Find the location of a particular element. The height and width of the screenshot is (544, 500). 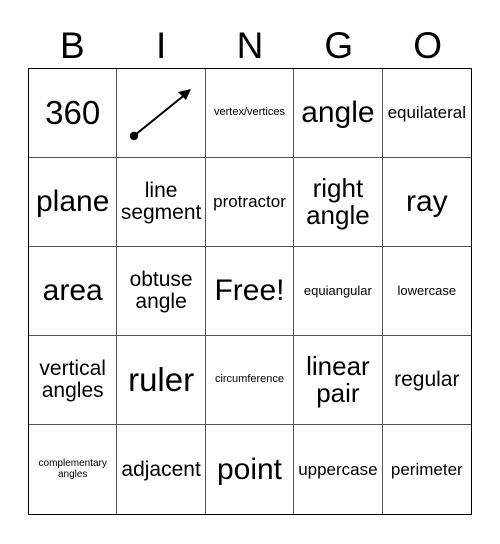

bingo-cell: protractor is located at coordinates (250, 202).